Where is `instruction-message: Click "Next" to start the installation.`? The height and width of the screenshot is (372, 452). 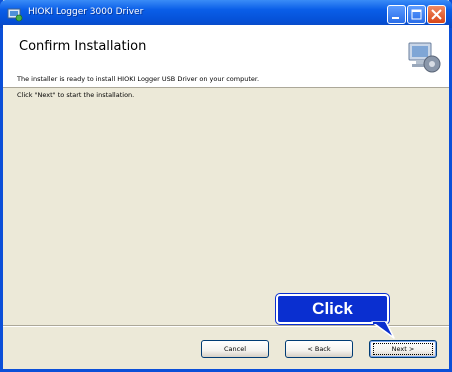 instruction-message: Click "Next" to start the installation. is located at coordinates (76, 95).